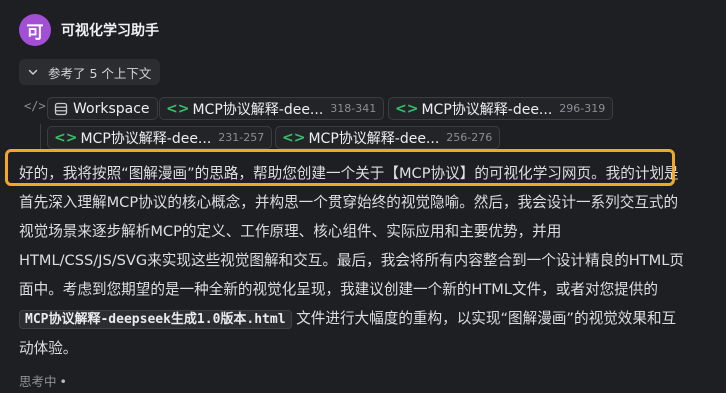  Describe the element at coordinates (38, 381) in the screenshot. I see `thinking-label: 思考中` at that location.